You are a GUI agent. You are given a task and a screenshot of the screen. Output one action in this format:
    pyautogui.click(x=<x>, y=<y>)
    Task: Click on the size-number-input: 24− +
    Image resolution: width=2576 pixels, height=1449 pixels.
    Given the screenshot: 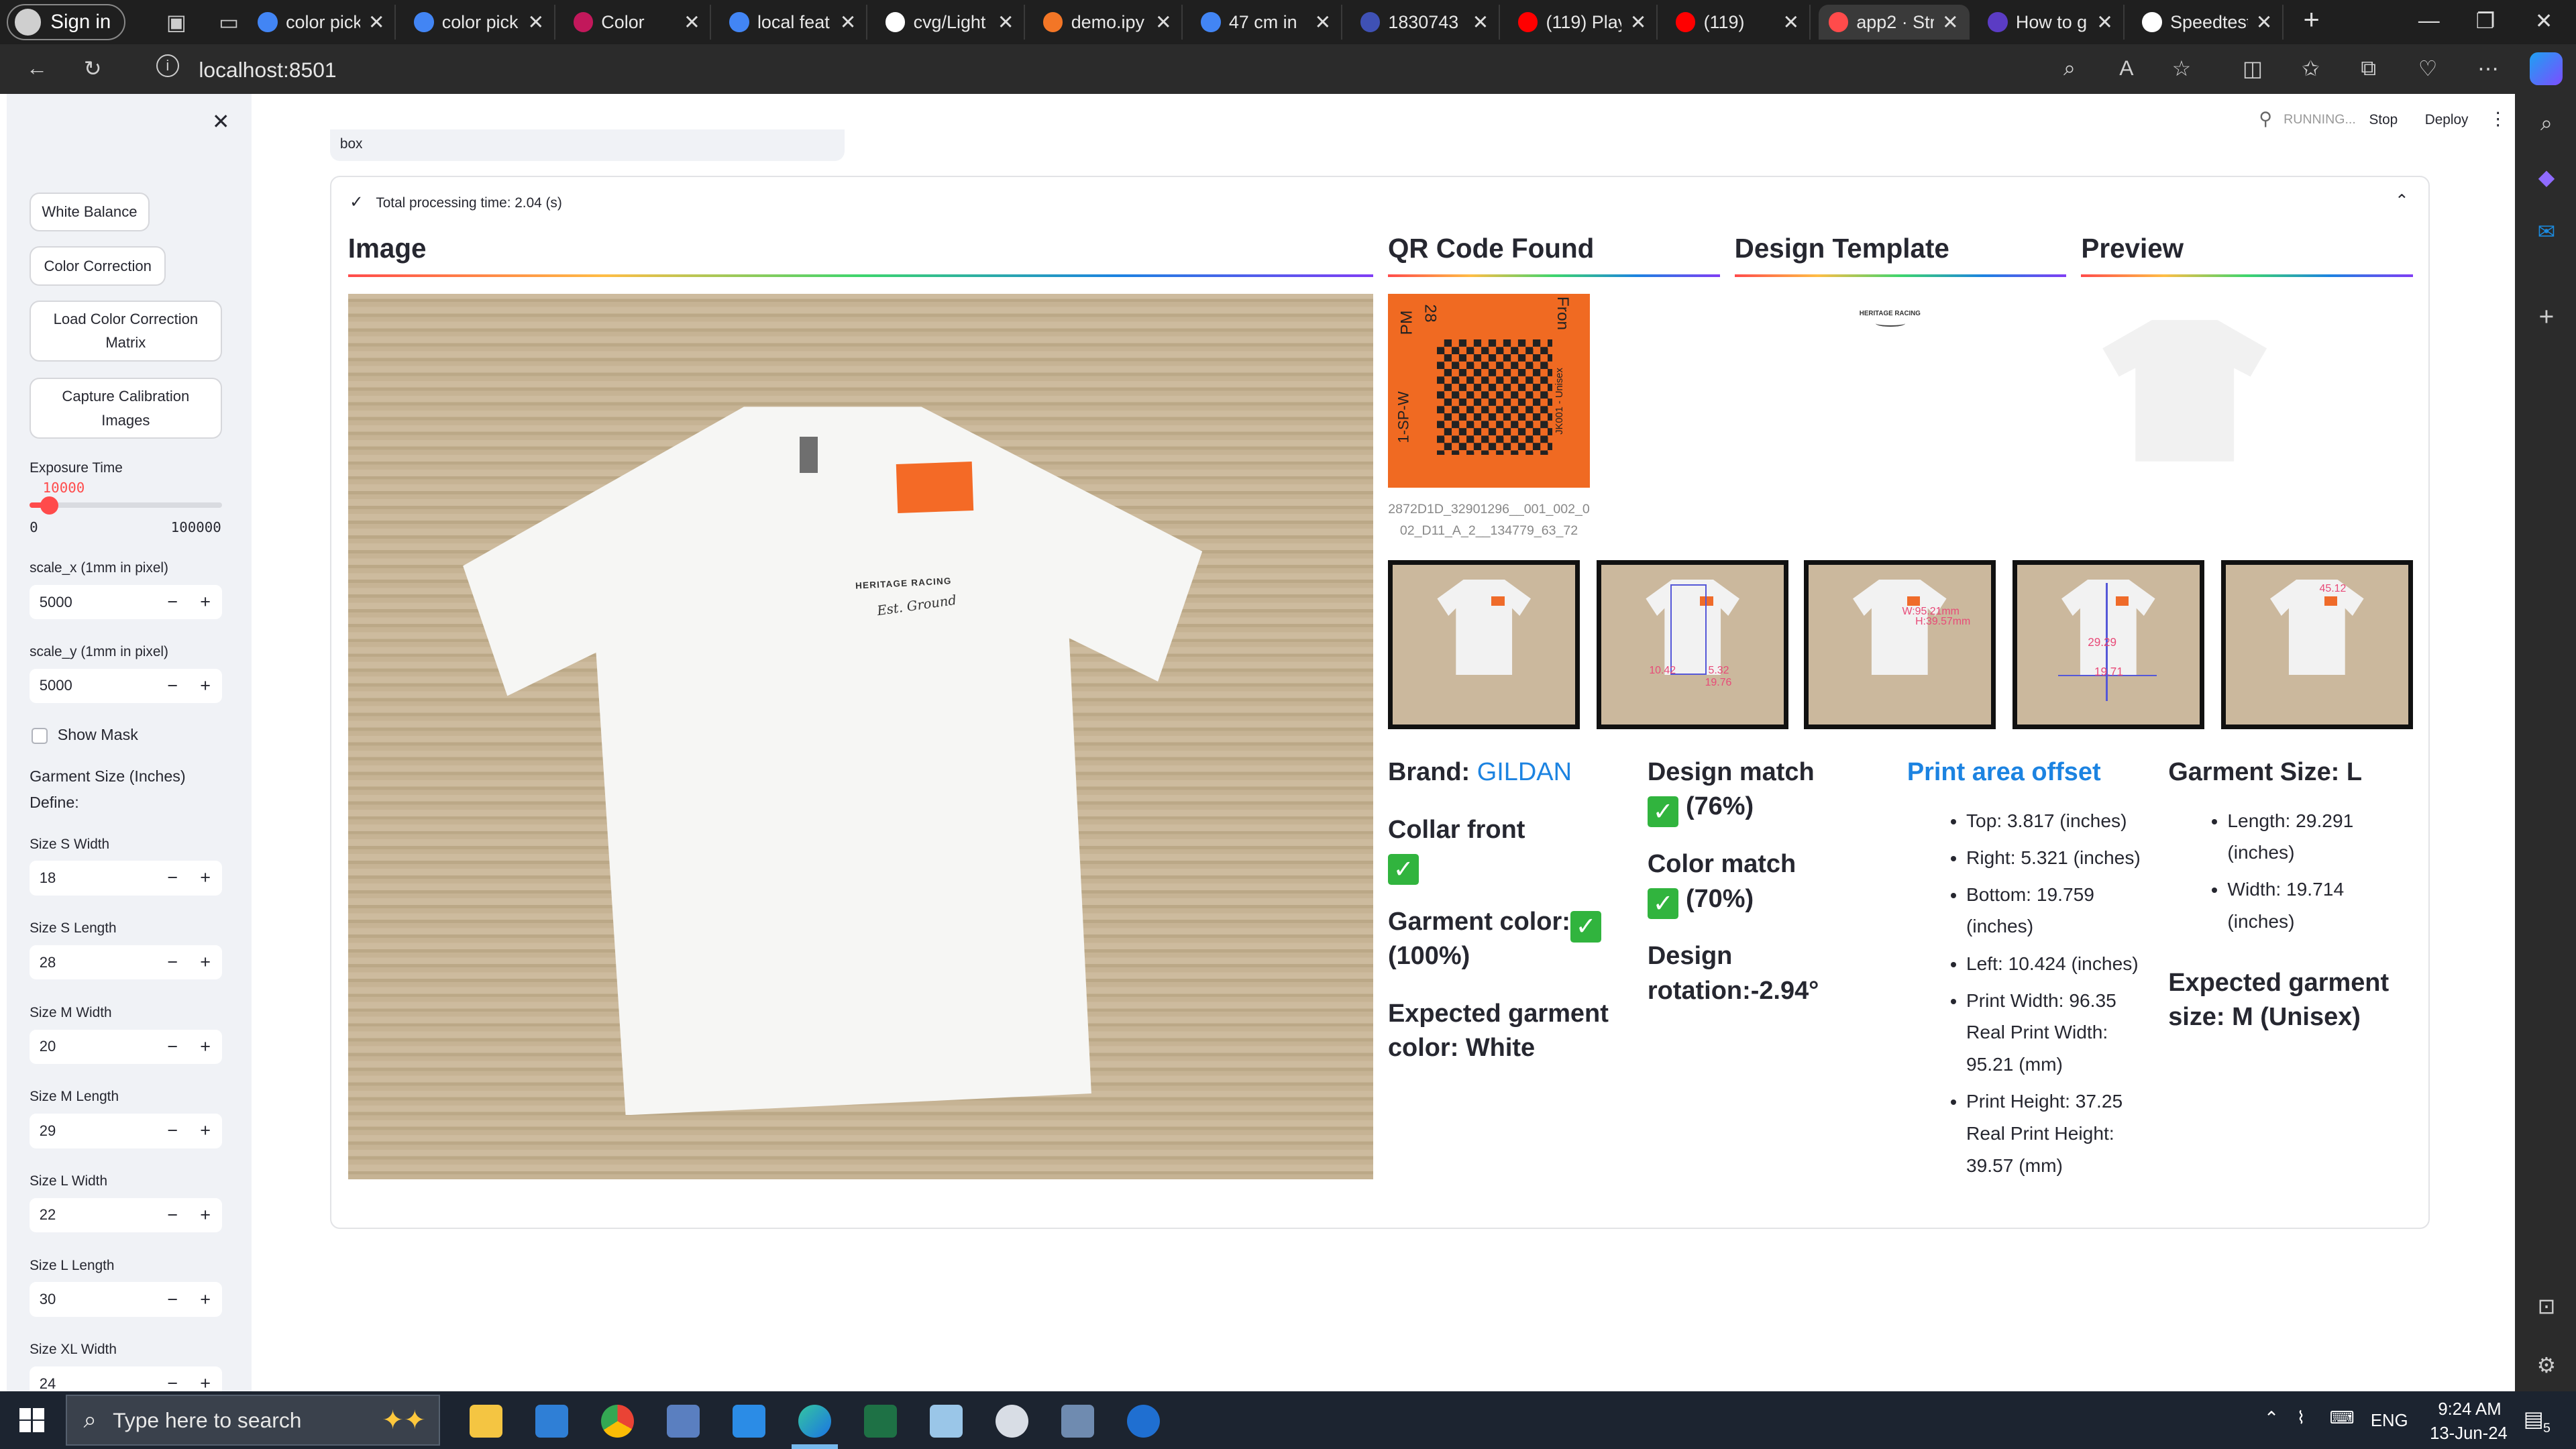 What is the action you would take?
    pyautogui.click(x=126, y=1379)
    